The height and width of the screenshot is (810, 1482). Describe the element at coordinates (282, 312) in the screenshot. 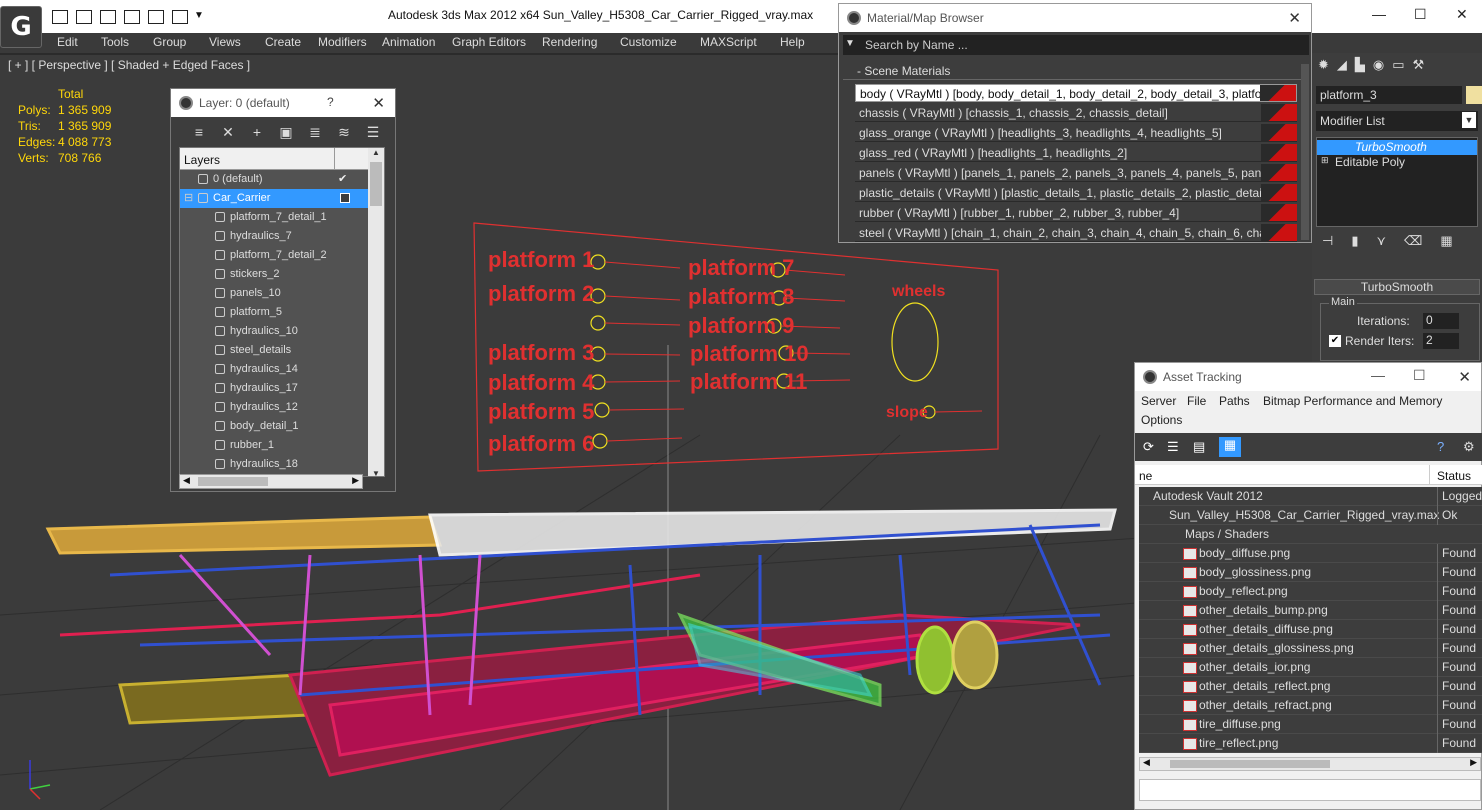

I see `layer-object-item: platform_5` at that location.